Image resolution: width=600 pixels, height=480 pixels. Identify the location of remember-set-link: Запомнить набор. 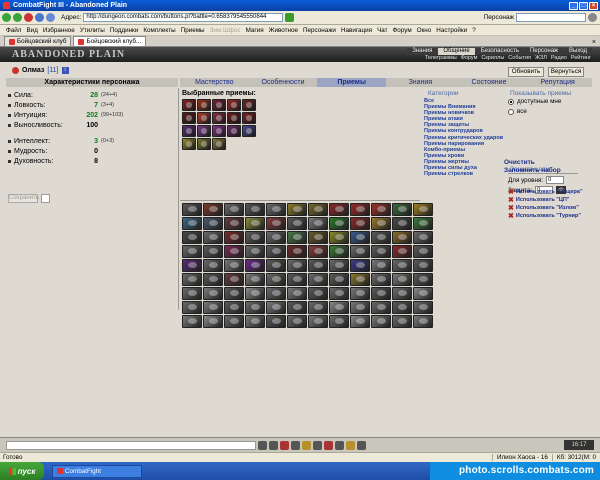
(532, 170).